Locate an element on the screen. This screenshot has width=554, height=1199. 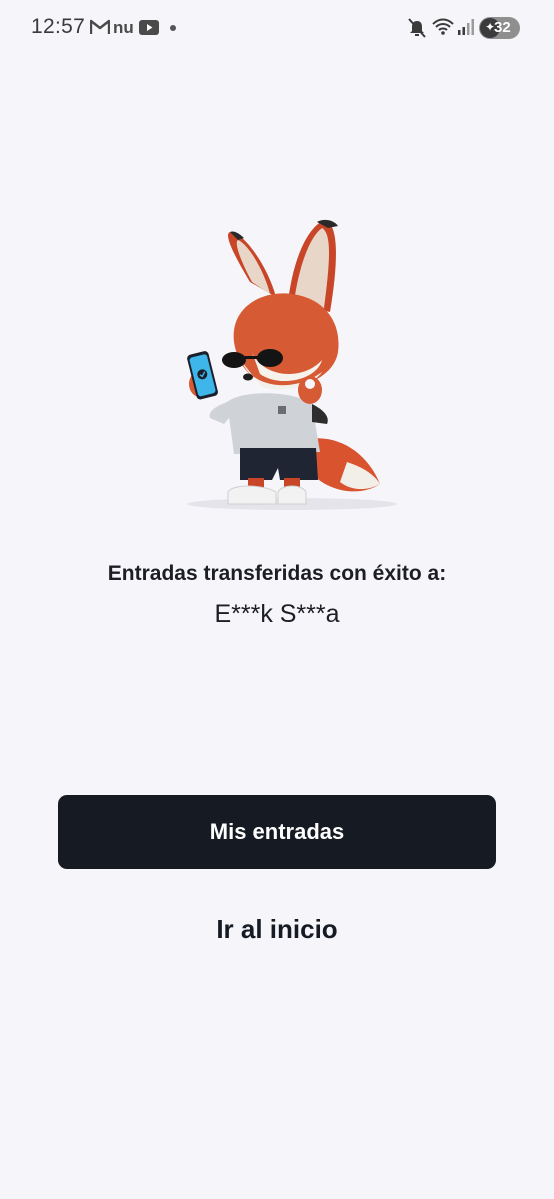
go-home-link: Ir al inicio is located at coordinates (277, 929).